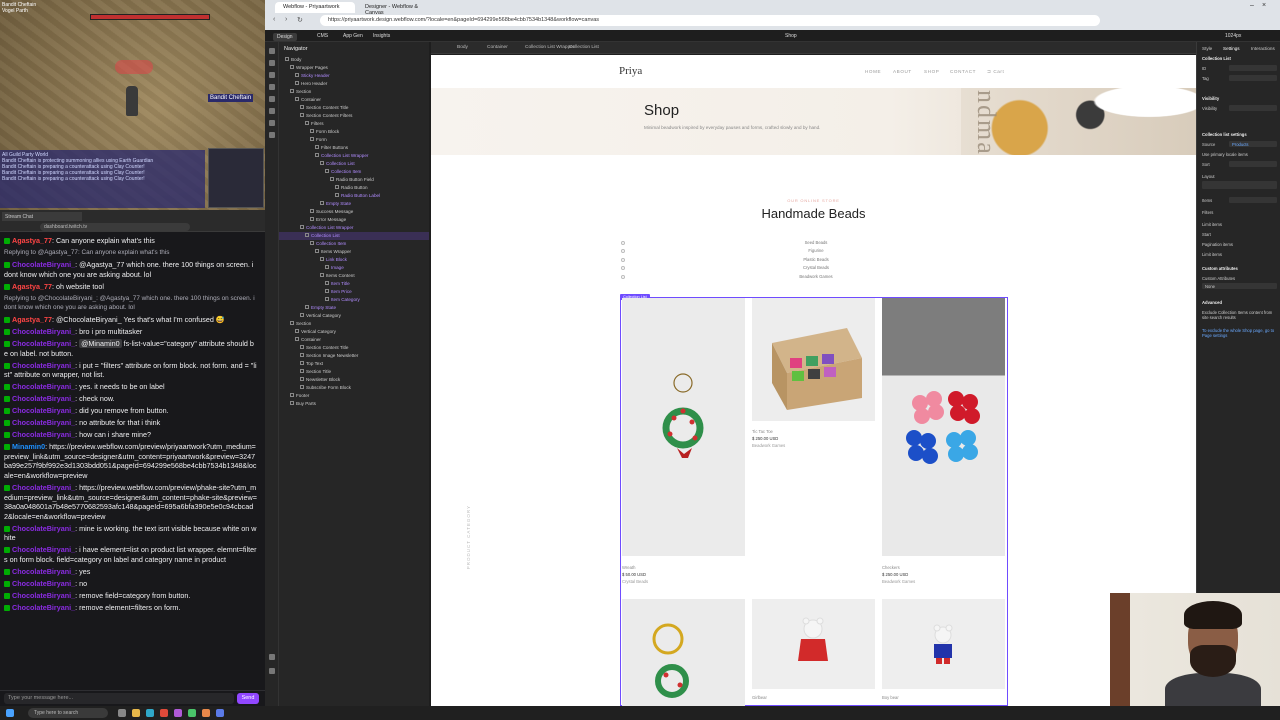 The width and height of the screenshot is (1280, 720). I want to click on navigator-icon, so click(272, 63).